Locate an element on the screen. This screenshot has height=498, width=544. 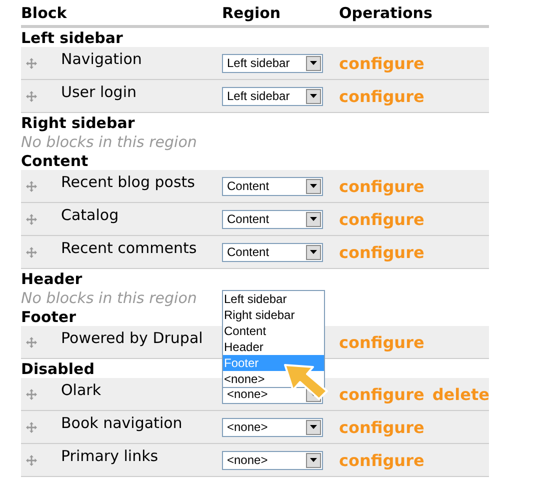
region-heading: Header is located at coordinates (51, 279).